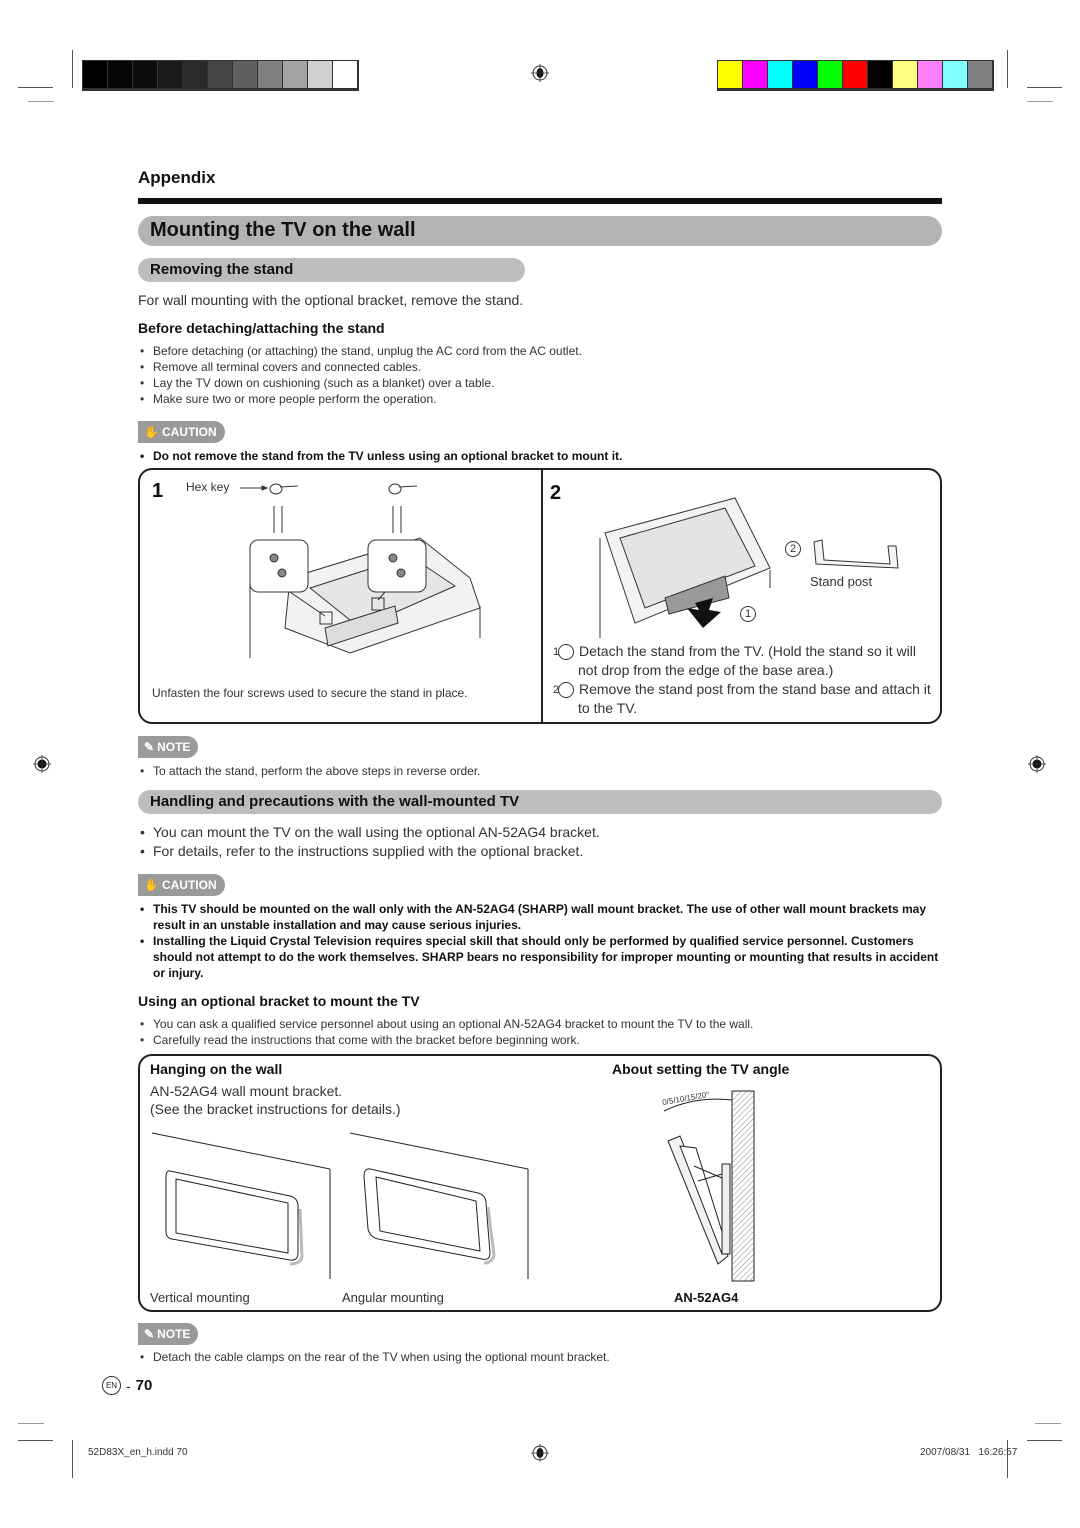 The height and width of the screenshot is (1528, 1080). What do you see at coordinates (111, 1385) in the screenshot?
I see `language-badge-icon: EN` at bounding box center [111, 1385].